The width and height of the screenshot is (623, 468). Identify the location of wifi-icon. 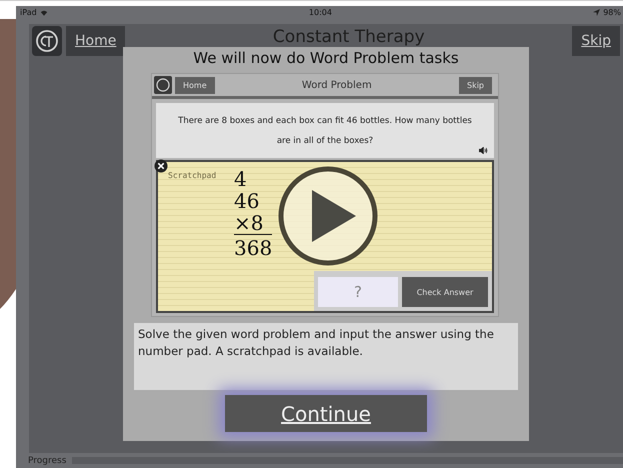
(44, 12).